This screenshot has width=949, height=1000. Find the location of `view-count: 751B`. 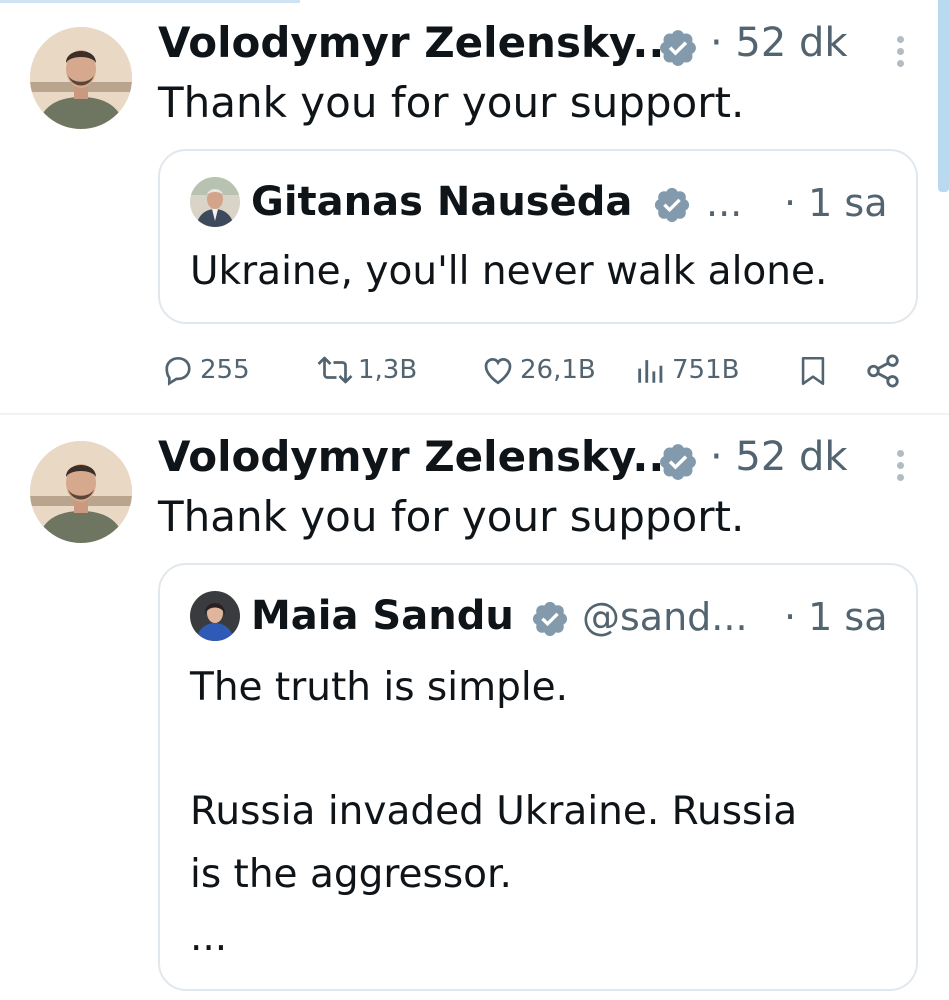

view-count: 751B is located at coordinates (706, 370).